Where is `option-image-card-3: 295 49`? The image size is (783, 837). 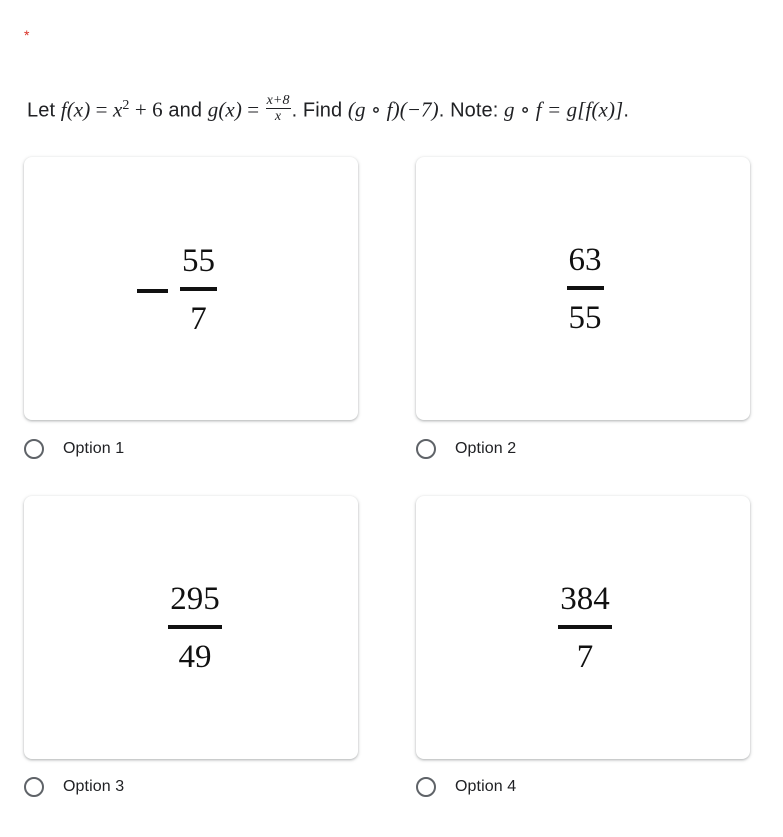
option-image-card-3: 295 49 is located at coordinates (191, 627).